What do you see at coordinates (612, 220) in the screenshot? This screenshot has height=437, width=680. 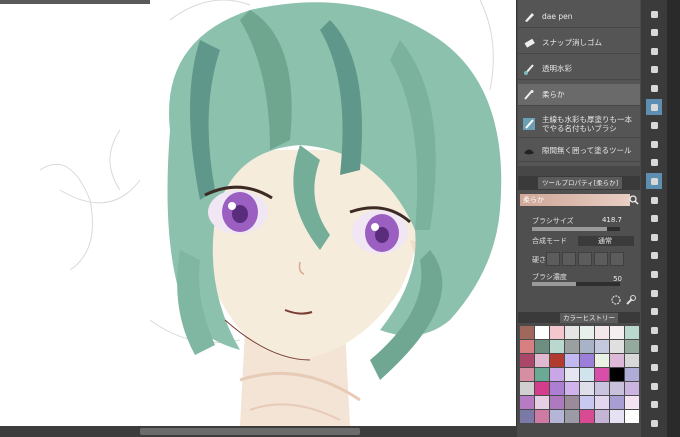 I see `brush-size-value: 418.7` at bounding box center [612, 220].